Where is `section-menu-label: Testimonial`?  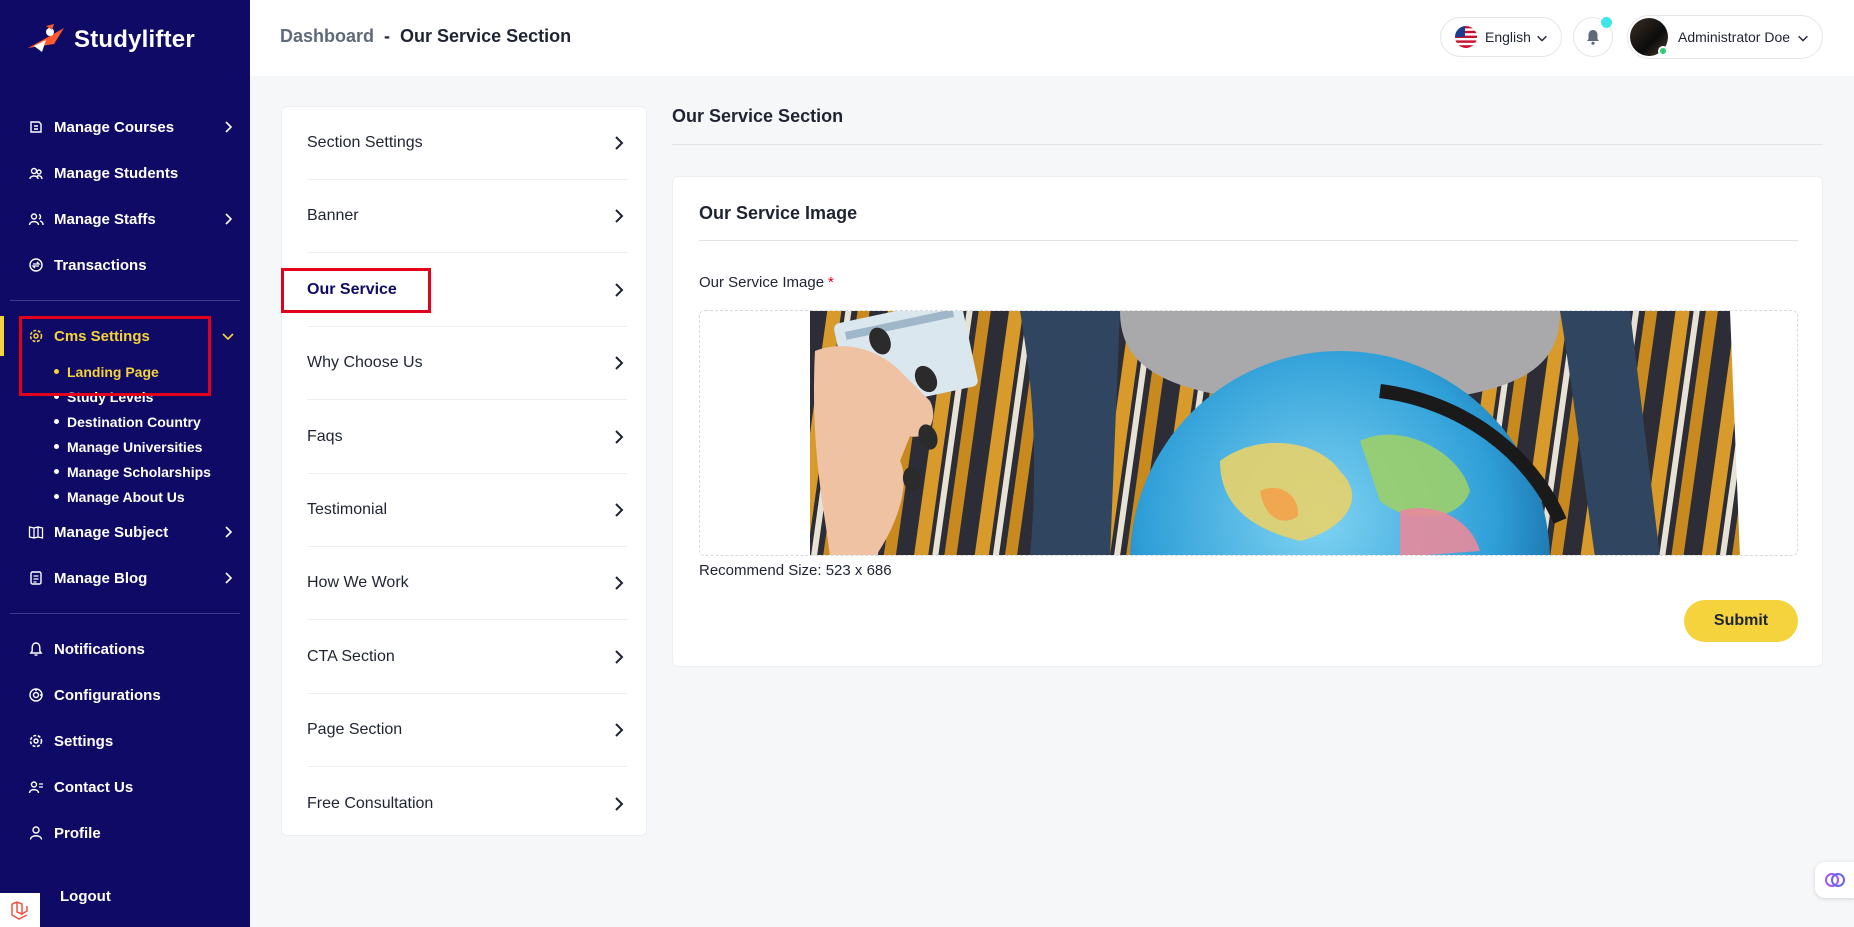
section-menu-label: Testimonial is located at coordinates (347, 509).